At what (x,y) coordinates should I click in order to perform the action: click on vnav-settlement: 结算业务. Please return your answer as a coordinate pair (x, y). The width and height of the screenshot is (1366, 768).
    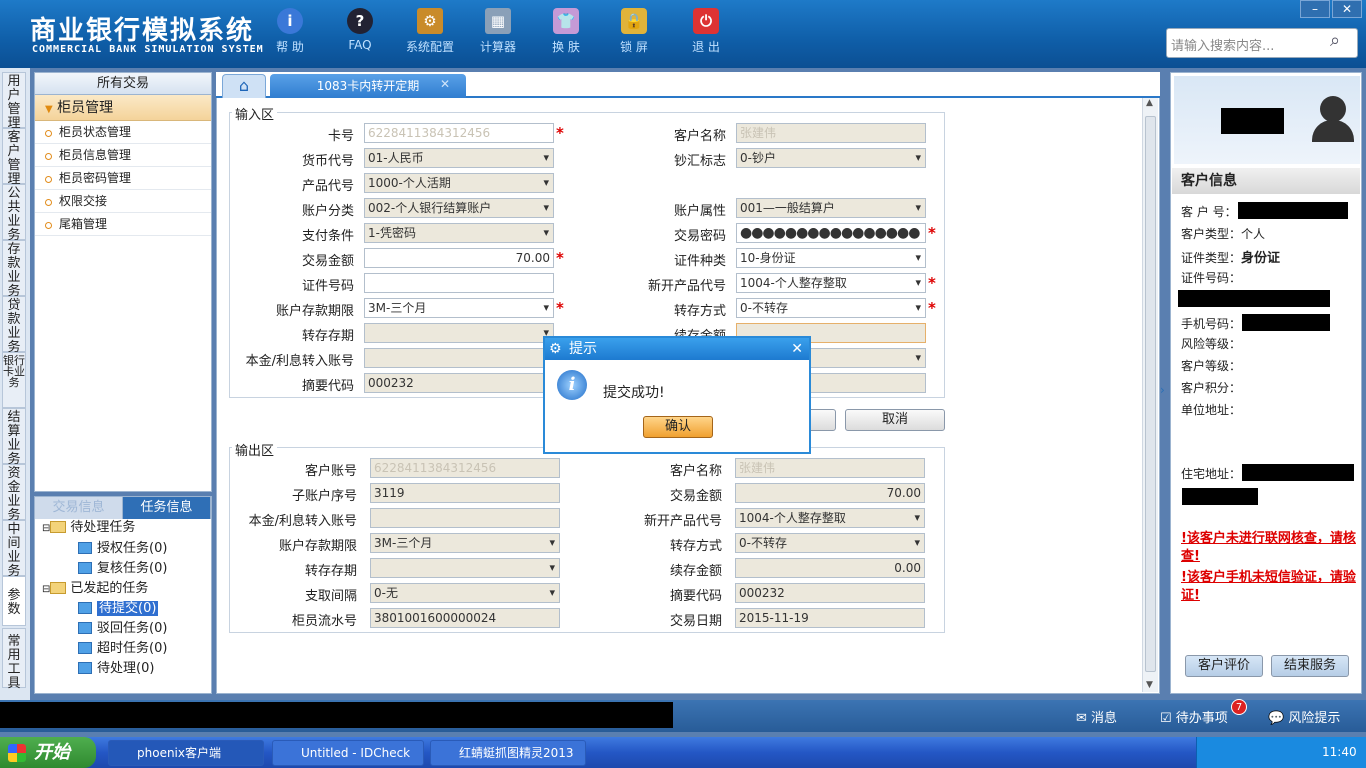
    Looking at the image, I should click on (14, 437).